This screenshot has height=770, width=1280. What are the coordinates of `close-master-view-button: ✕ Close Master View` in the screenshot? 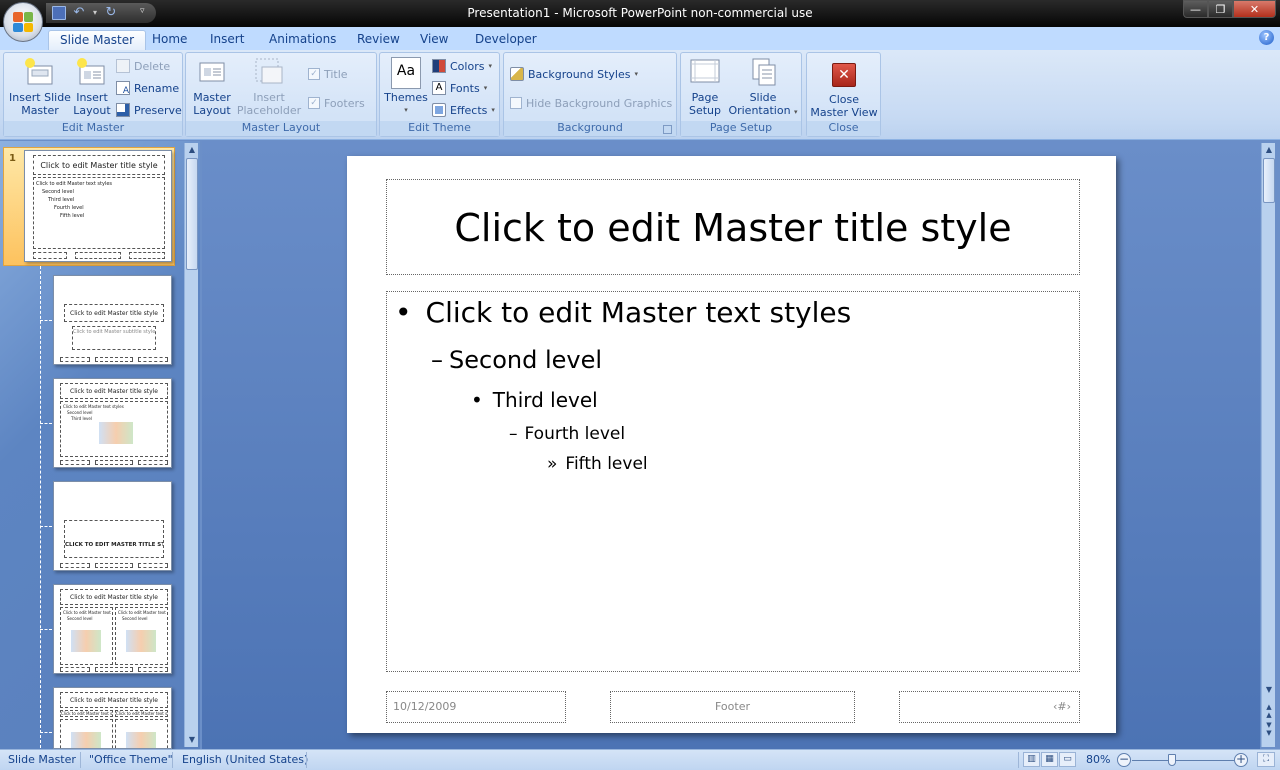 It's located at (844, 88).